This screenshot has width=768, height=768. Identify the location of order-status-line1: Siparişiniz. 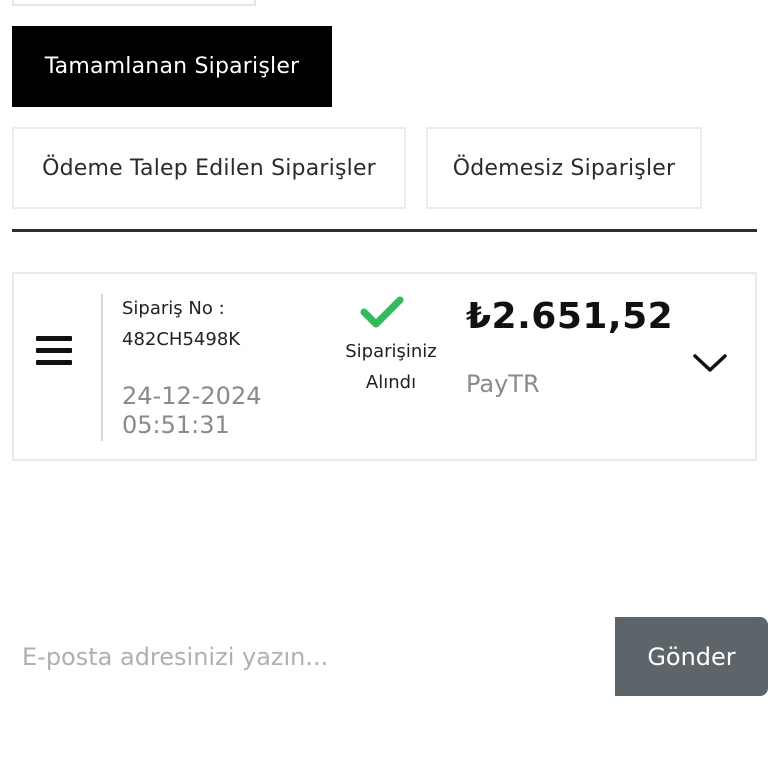
(391, 351).